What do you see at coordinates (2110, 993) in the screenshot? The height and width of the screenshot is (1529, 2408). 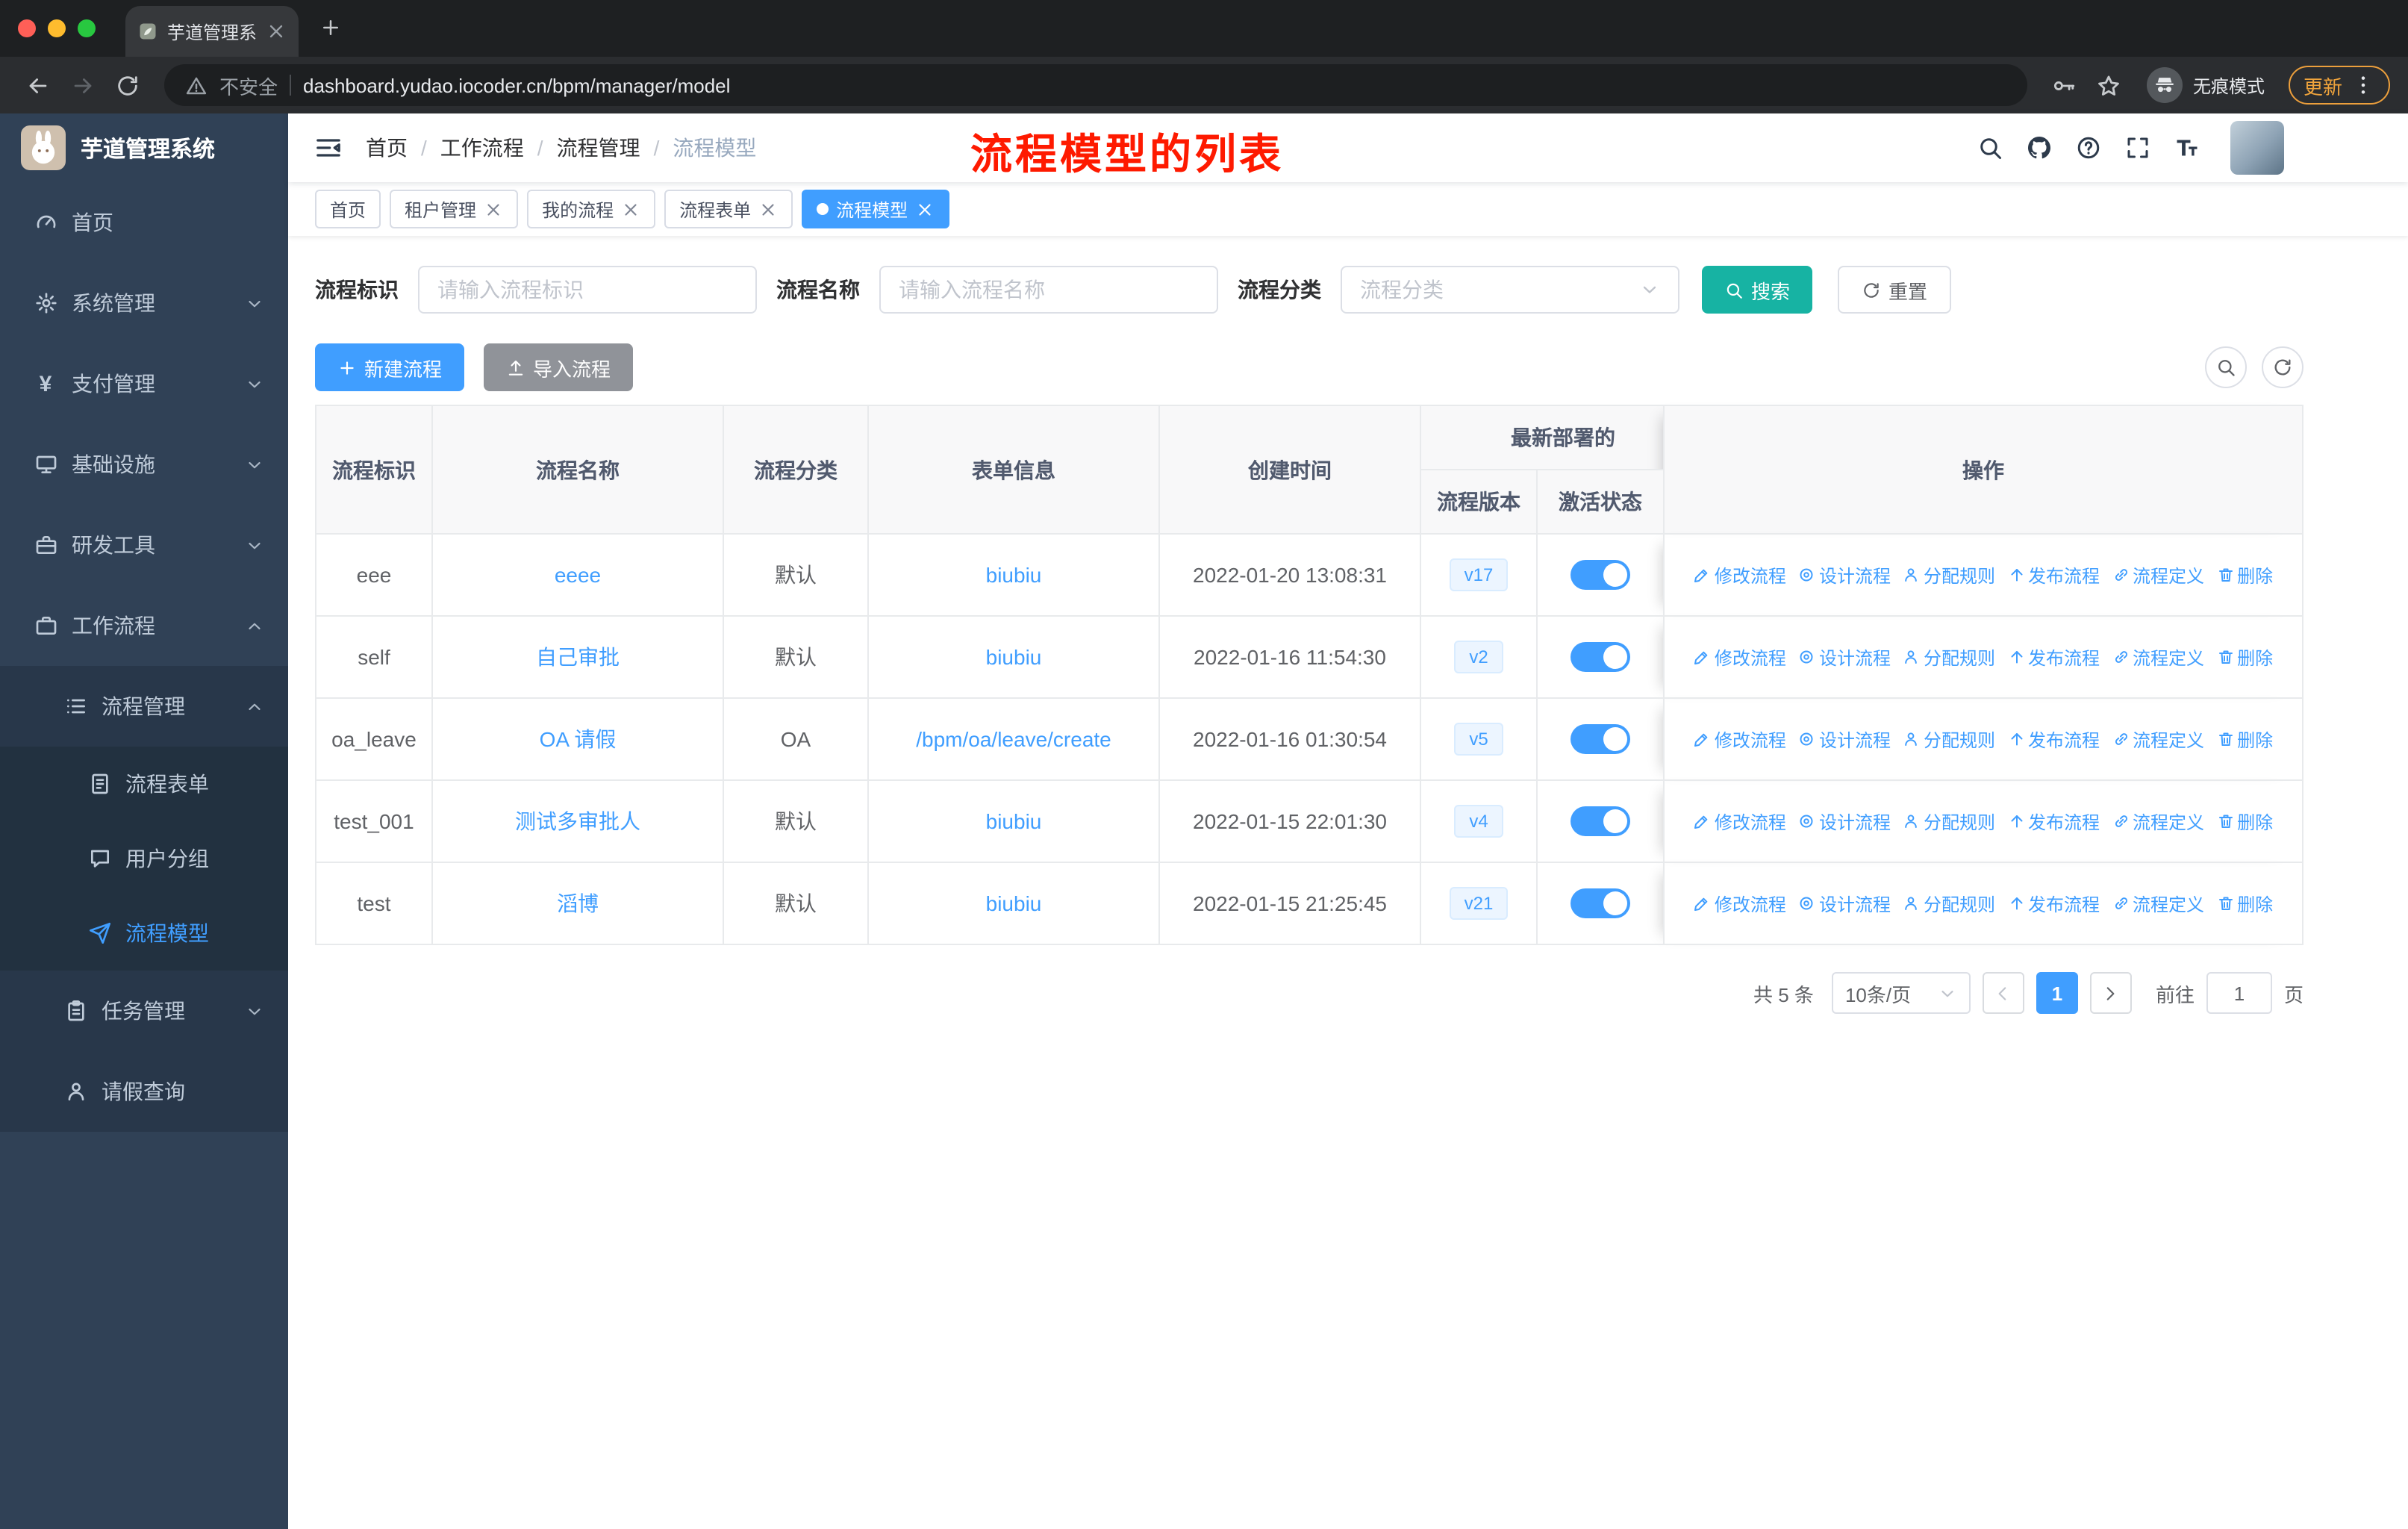 I see `next-page-button` at bounding box center [2110, 993].